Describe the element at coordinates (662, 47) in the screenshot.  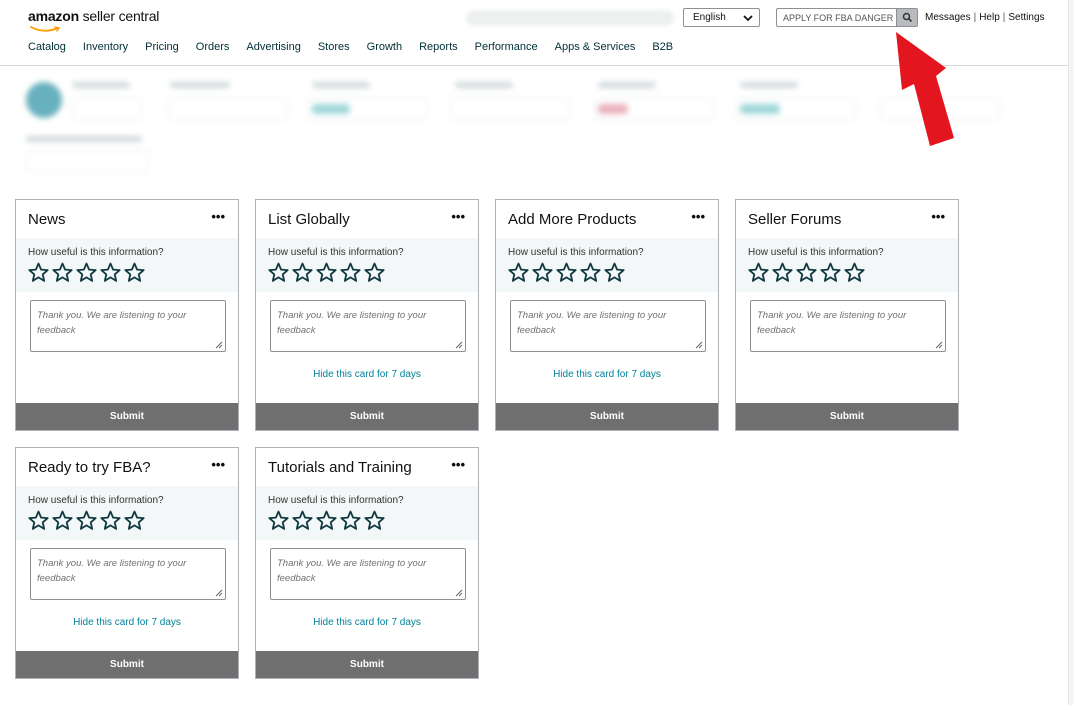
I see `nav-b2b: B2B` at that location.